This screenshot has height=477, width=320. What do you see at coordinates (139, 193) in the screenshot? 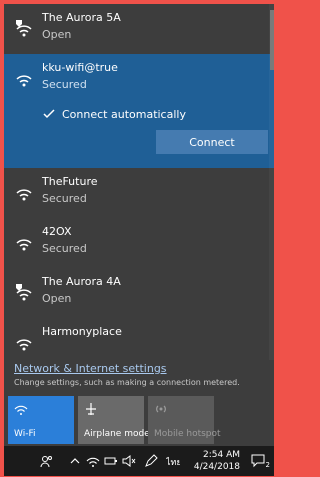
I see `network-item: TheFuture Secured` at bounding box center [139, 193].